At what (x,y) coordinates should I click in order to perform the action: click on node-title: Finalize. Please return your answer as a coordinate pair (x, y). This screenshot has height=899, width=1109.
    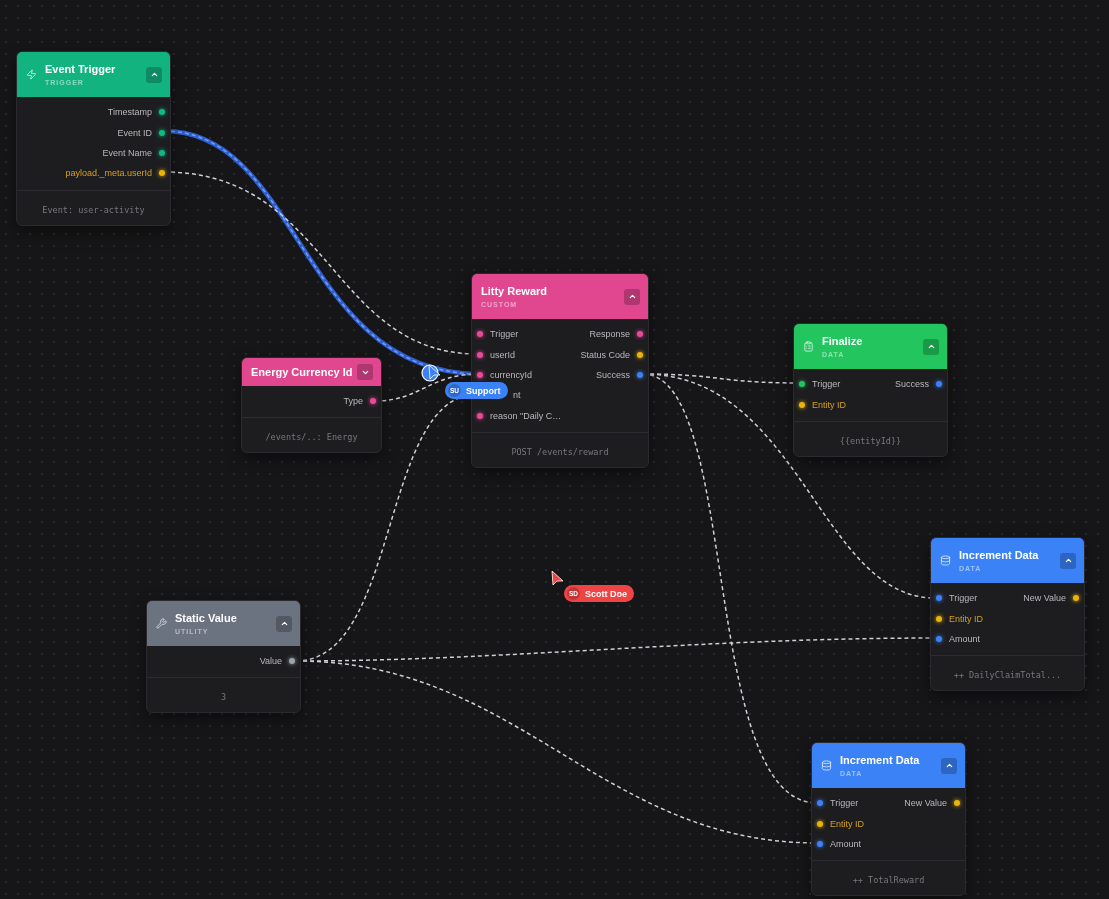
    Looking at the image, I should click on (843, 341).